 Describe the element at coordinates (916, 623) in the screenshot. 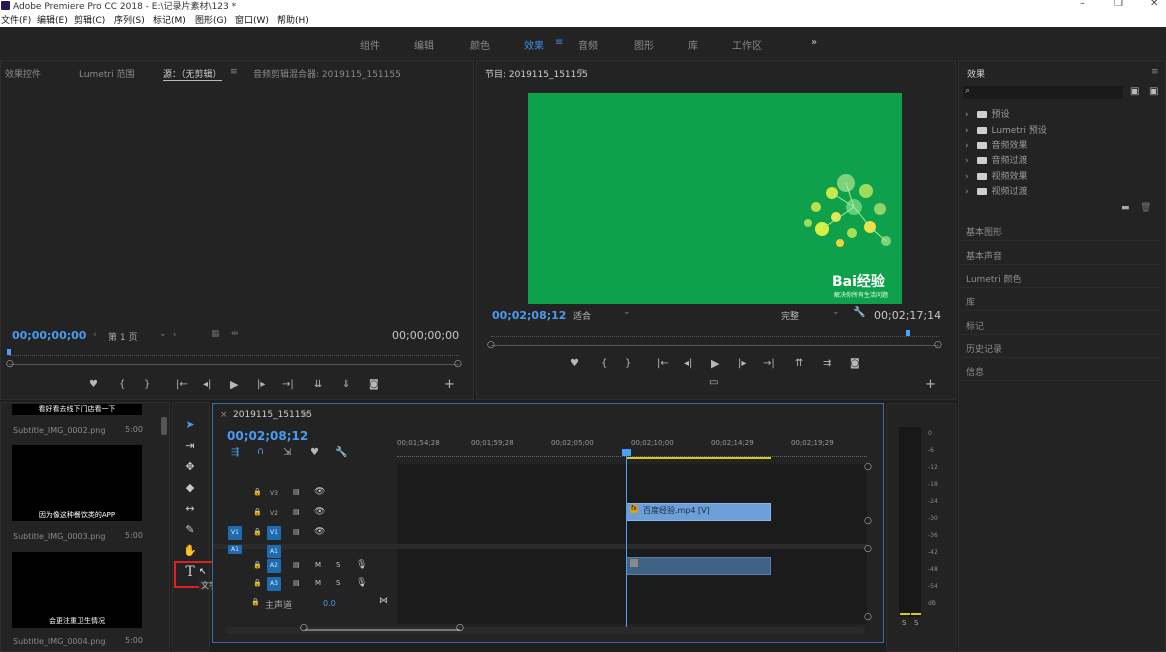

I see `solo-right-button: S` at that location.